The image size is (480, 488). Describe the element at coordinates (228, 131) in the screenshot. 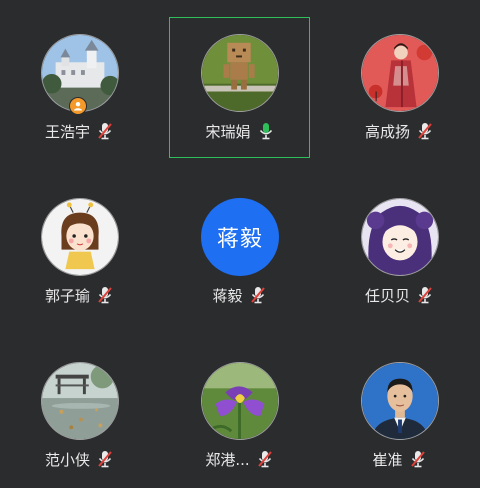

I see `participant-name: 宋瑞娟` at that location.